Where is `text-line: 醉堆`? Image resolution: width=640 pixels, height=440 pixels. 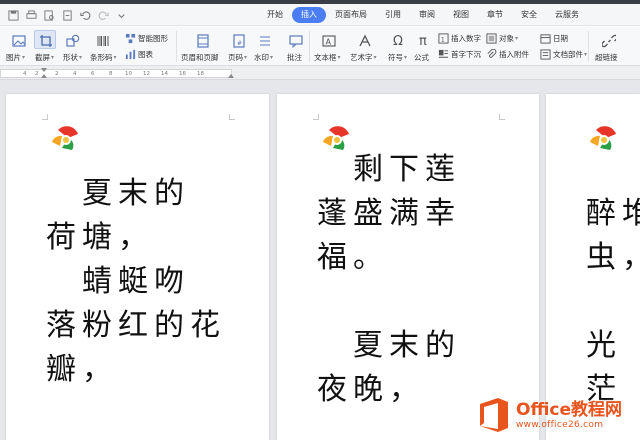
text-line: 醉堆 is located at coordinates (613, 213).